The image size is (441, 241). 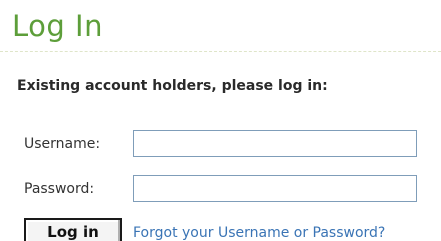 I want to click on password-input, so click(x=275, y=188).